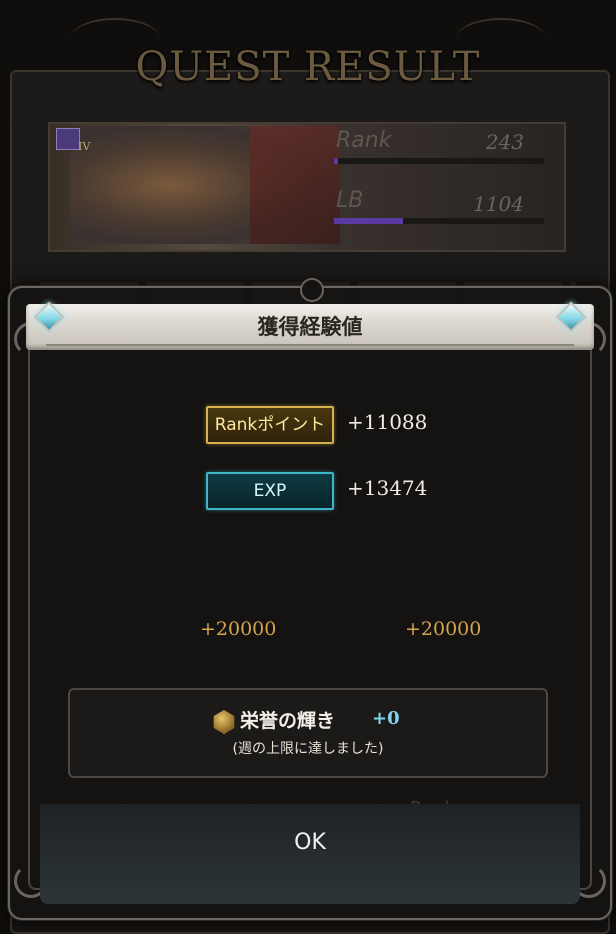  What do you see at coordinates (310, 327) in the screenshot?
I see `modal-title: 獲得経験値` at bounding box center [310, 327].